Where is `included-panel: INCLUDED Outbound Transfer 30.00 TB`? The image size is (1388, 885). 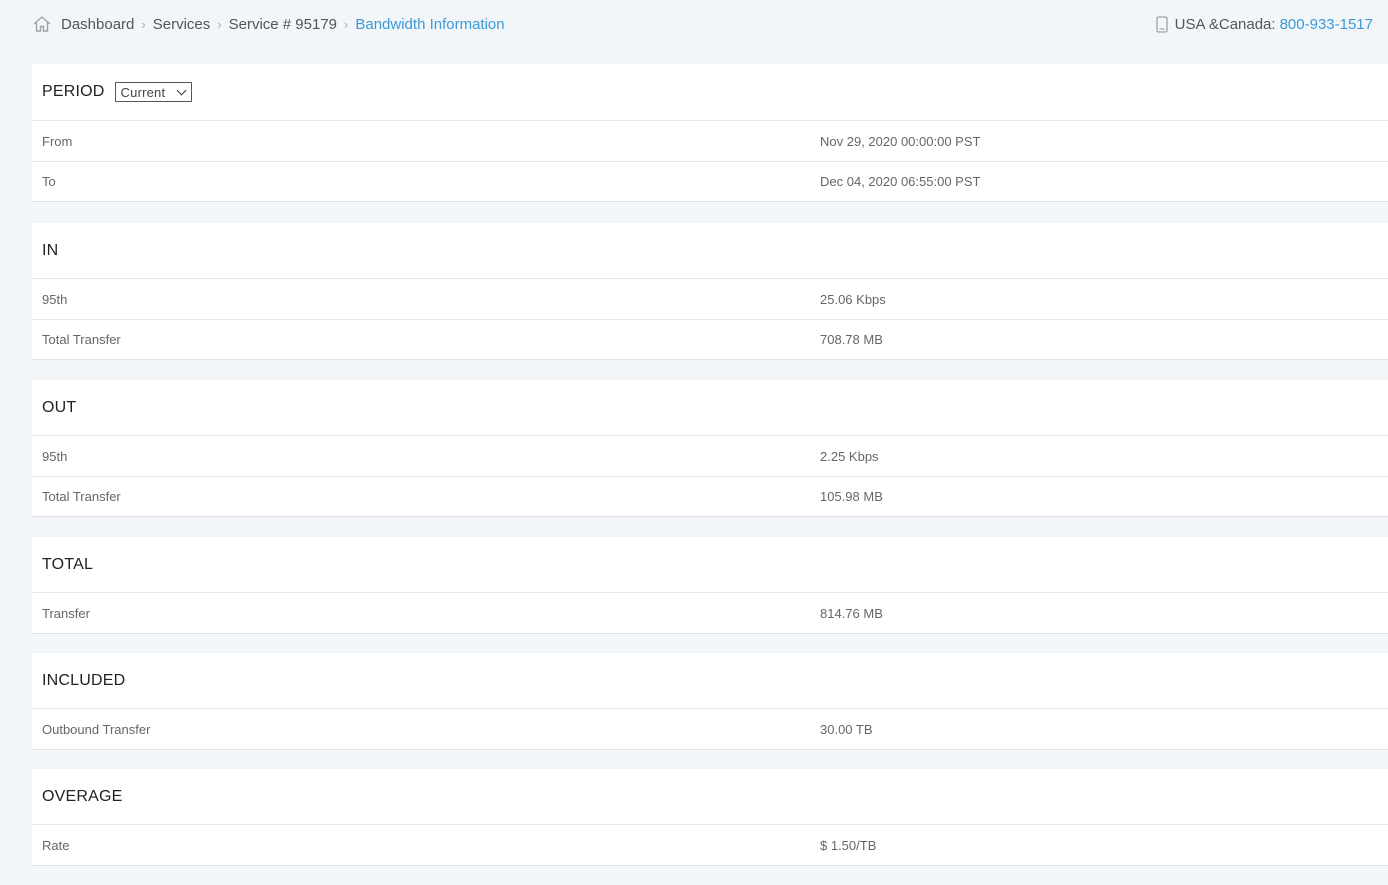
included-panel: INCLUDED Outbound Transfer 30.00 TB is located at coordinates (710, 701).